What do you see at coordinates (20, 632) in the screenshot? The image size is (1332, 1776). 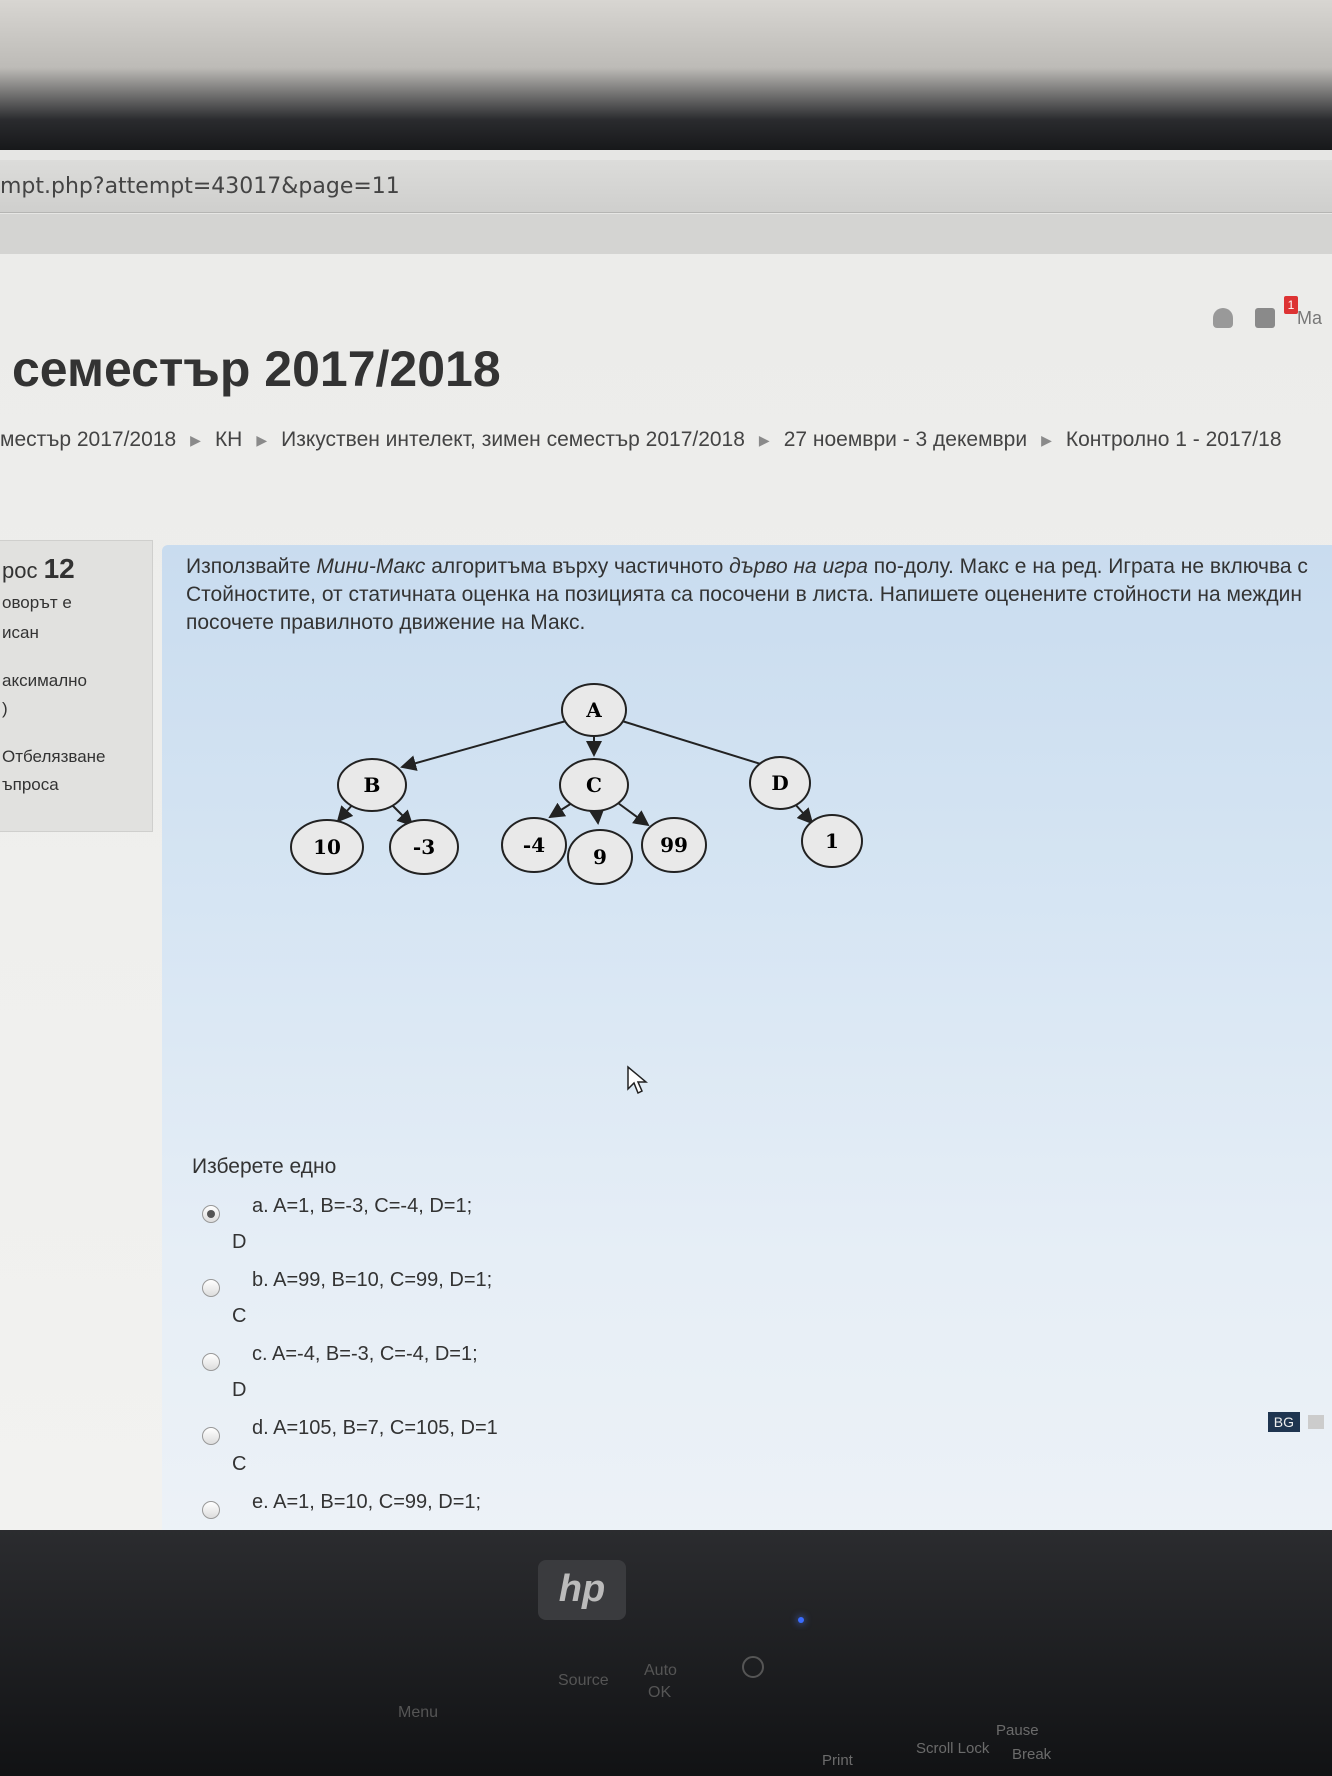 I see `question-state-cont: исан` at bounding box center [20, 632].